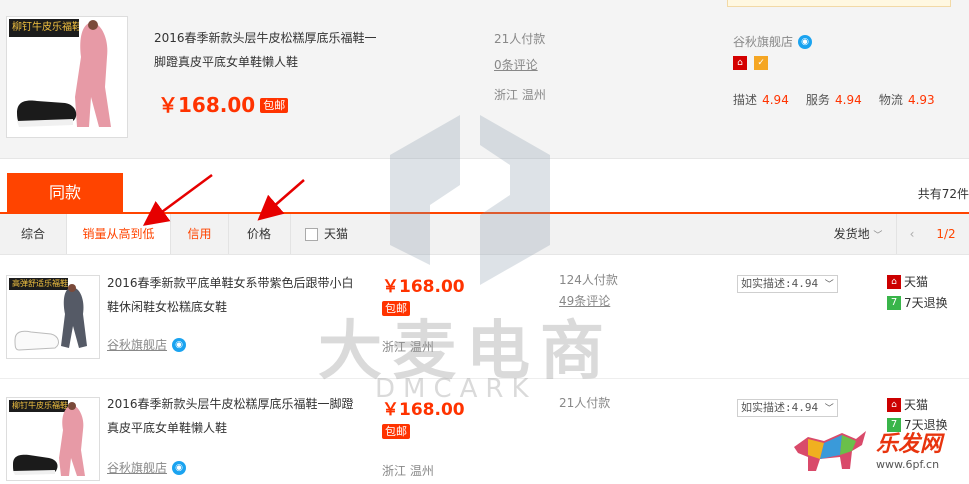  I want to click on free-shipping-badge: 包邮, so click(396, 431).